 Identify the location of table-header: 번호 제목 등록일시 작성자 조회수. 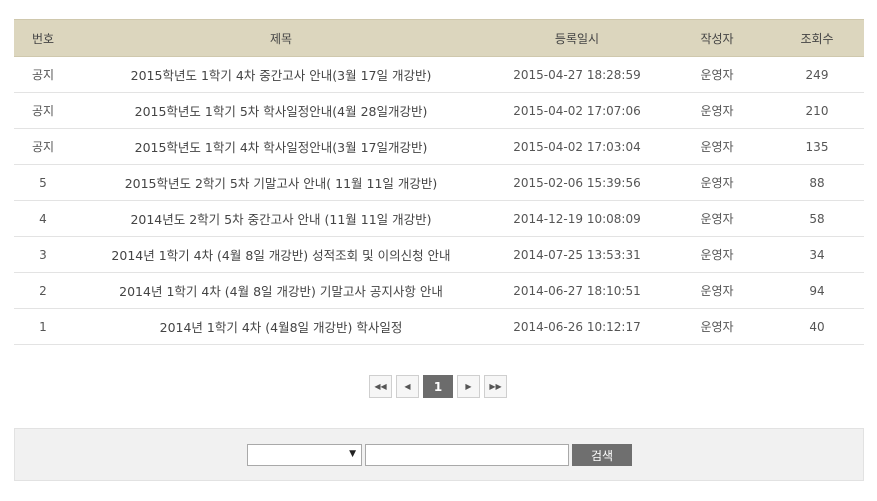
(439, 38).